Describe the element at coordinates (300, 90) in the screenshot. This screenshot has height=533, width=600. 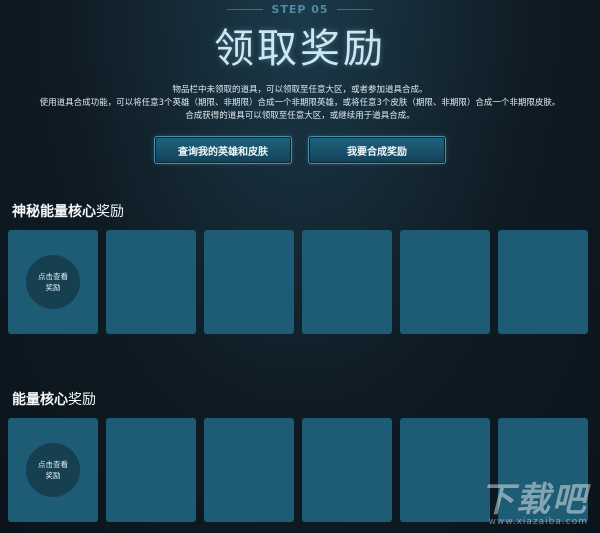
I see `description-line-1: 物品栏中未领取的道具，可以领取至任意大区，或者参加道具合成。` at that location.